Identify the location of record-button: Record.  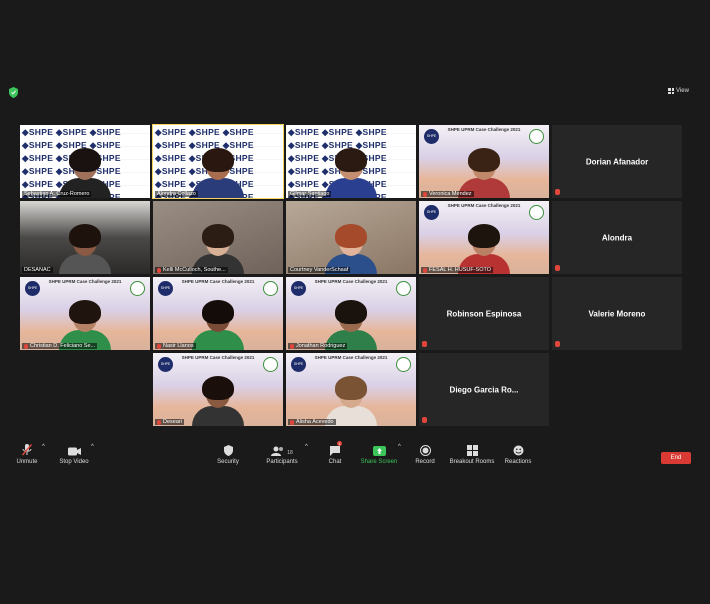
(425, 454).